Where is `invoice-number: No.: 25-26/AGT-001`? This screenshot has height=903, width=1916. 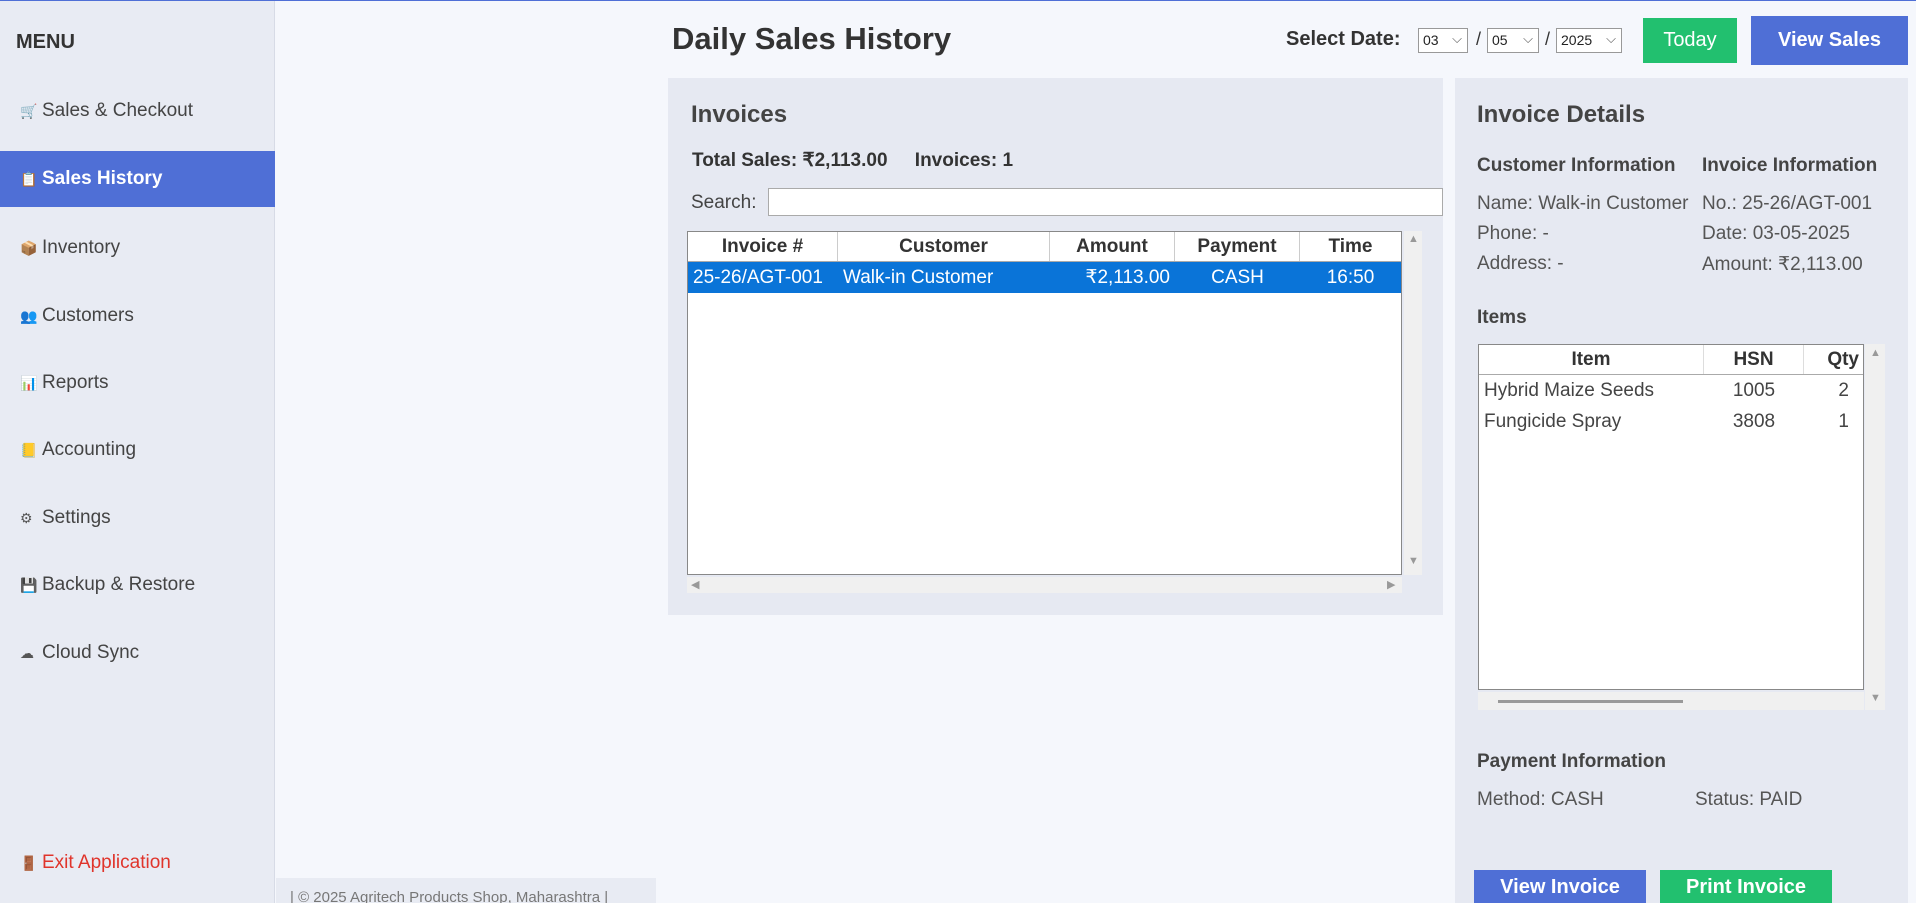 invoice-number: No.: 25-26/AGT-001 is located at coordinates (1787, 203).